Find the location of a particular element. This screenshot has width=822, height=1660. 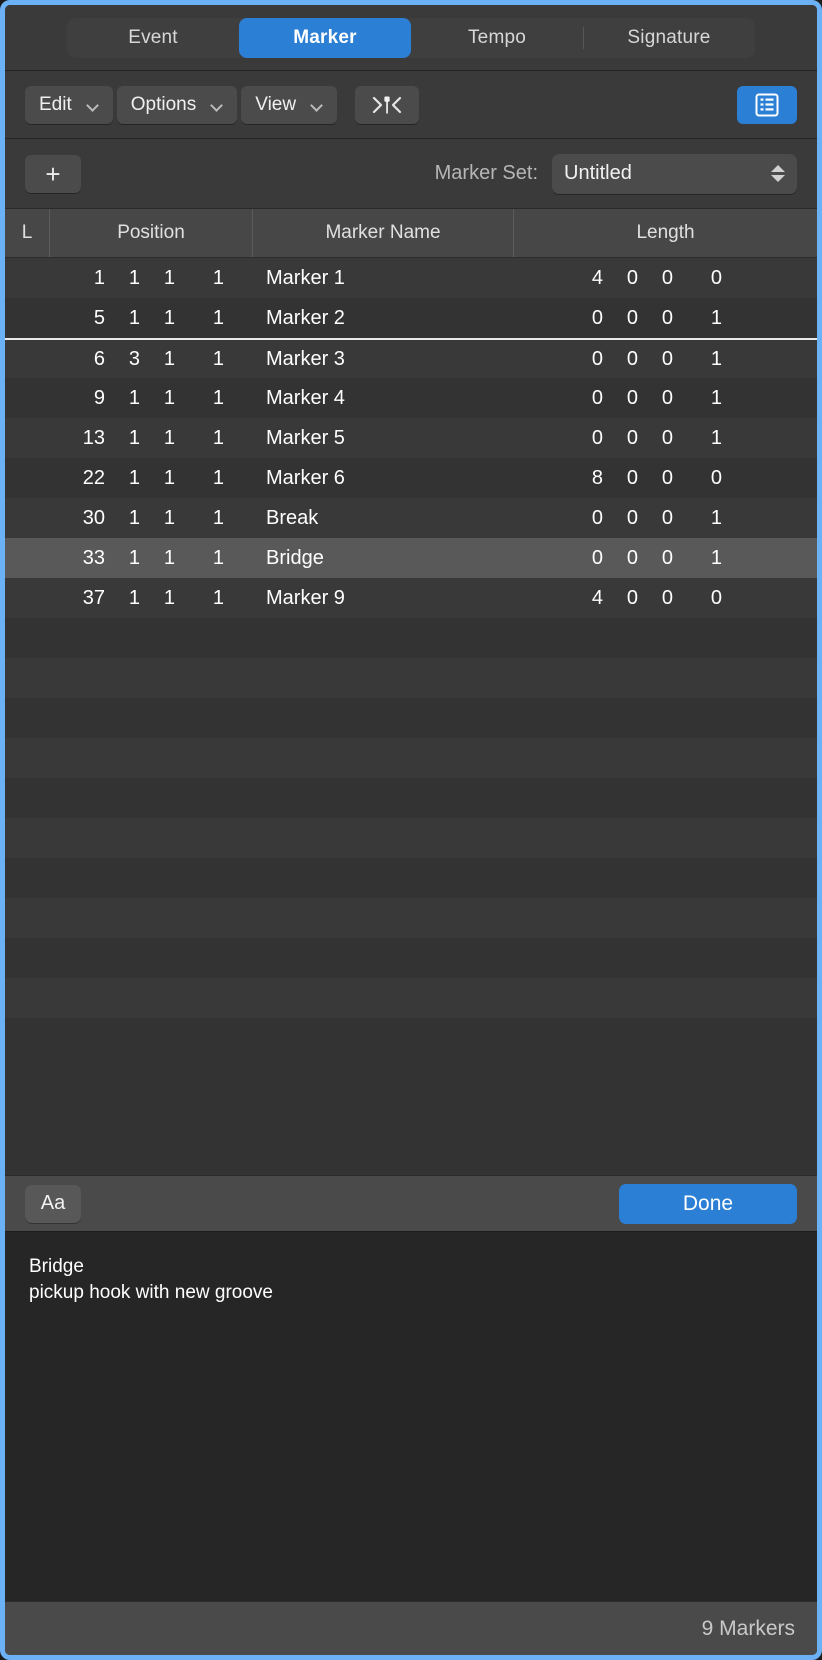

table-row: 1 1 1 1 Marker 14000 is located at coordinates (411, 278).